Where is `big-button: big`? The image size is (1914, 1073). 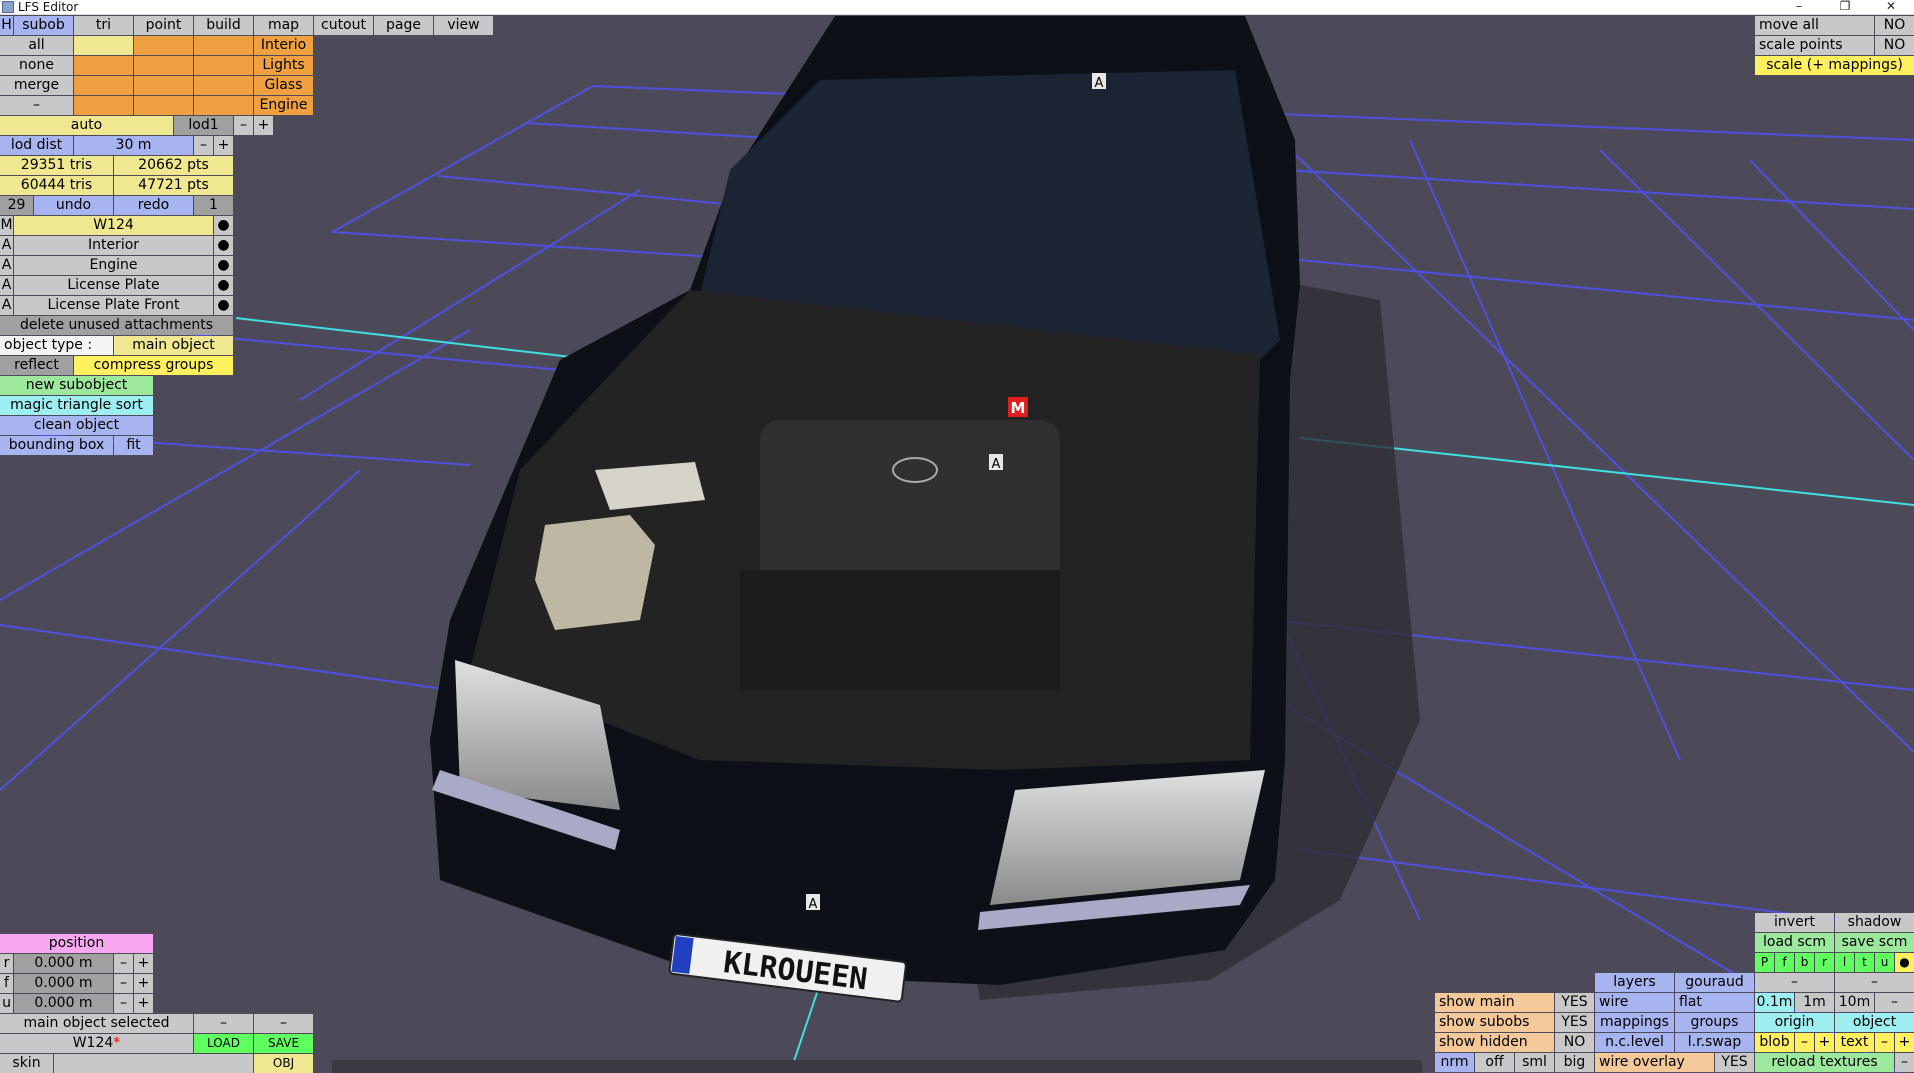 big-button: big is located at coordinates (1574, 1062).